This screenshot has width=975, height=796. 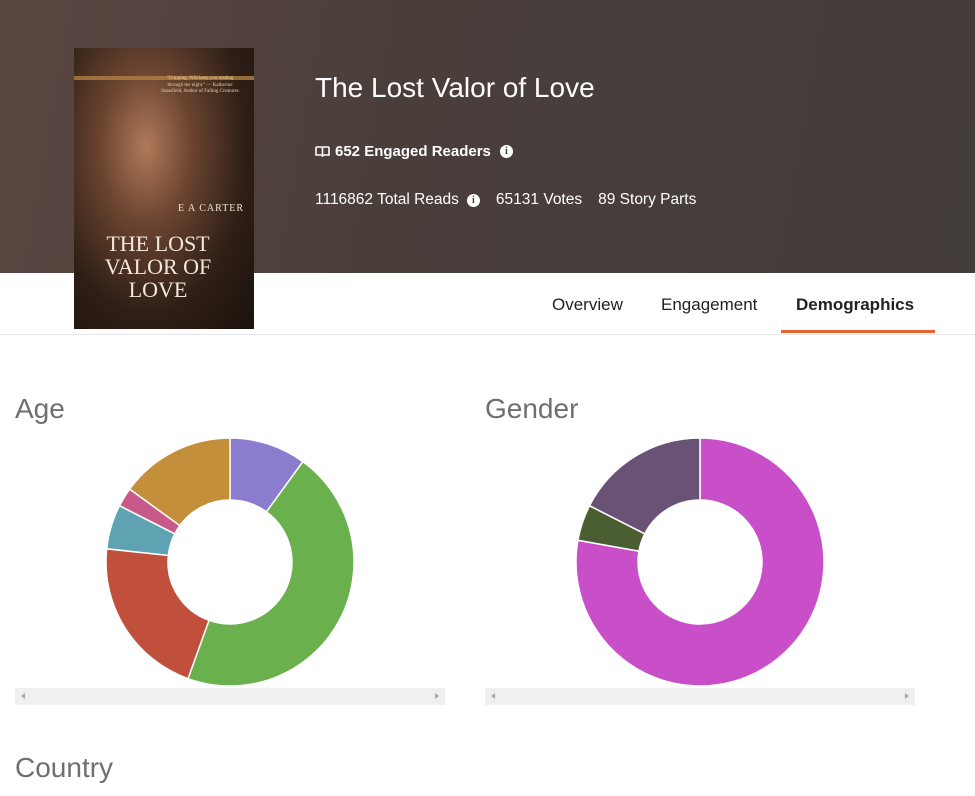 I want to click on age-chart-scrollbar, so click(x=230, y=696).